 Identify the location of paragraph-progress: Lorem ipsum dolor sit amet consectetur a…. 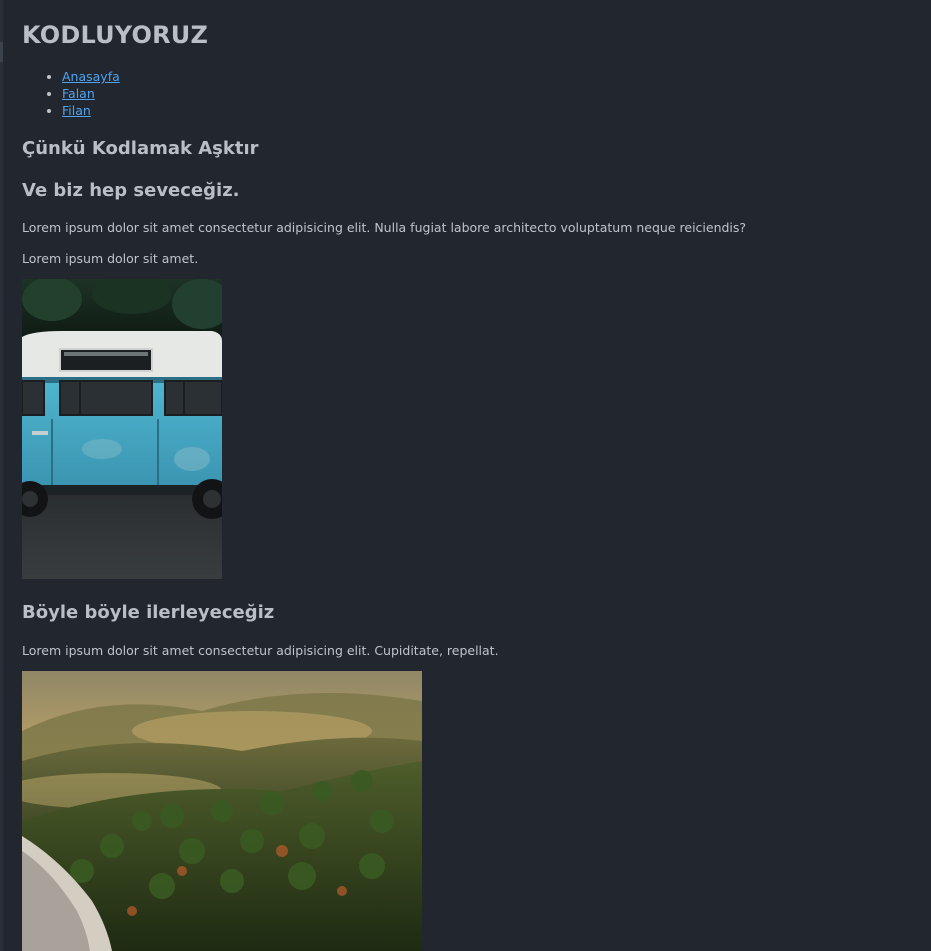
(260, 650).